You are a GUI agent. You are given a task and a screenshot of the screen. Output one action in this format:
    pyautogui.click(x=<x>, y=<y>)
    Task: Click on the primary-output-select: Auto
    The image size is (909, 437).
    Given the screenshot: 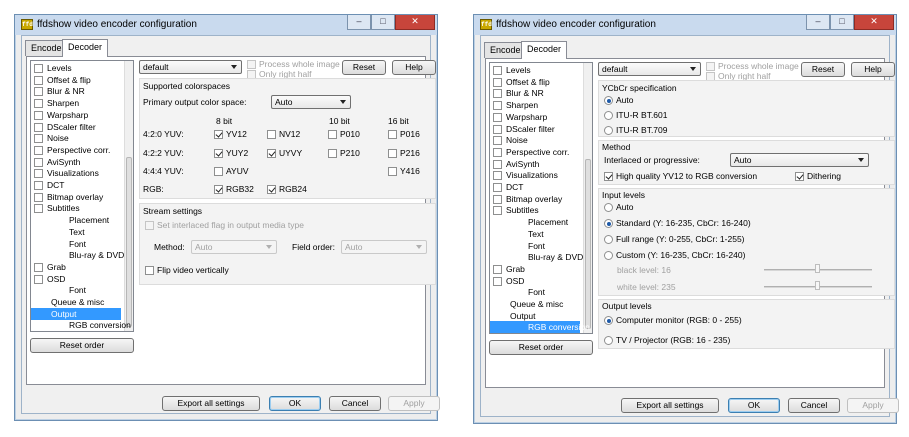 What is the action you would take?
    pyautogui.click(x=311, y=102)
    